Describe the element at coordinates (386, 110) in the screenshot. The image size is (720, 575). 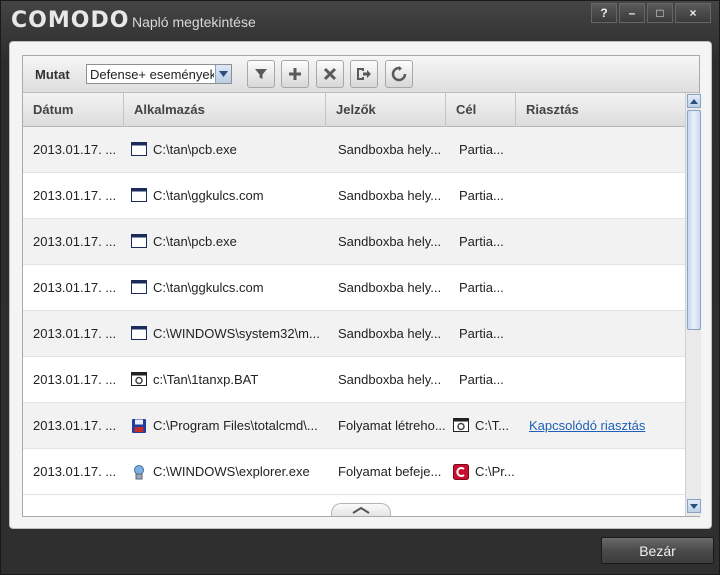
I see `column-header-flags: Jelzők` at that location.